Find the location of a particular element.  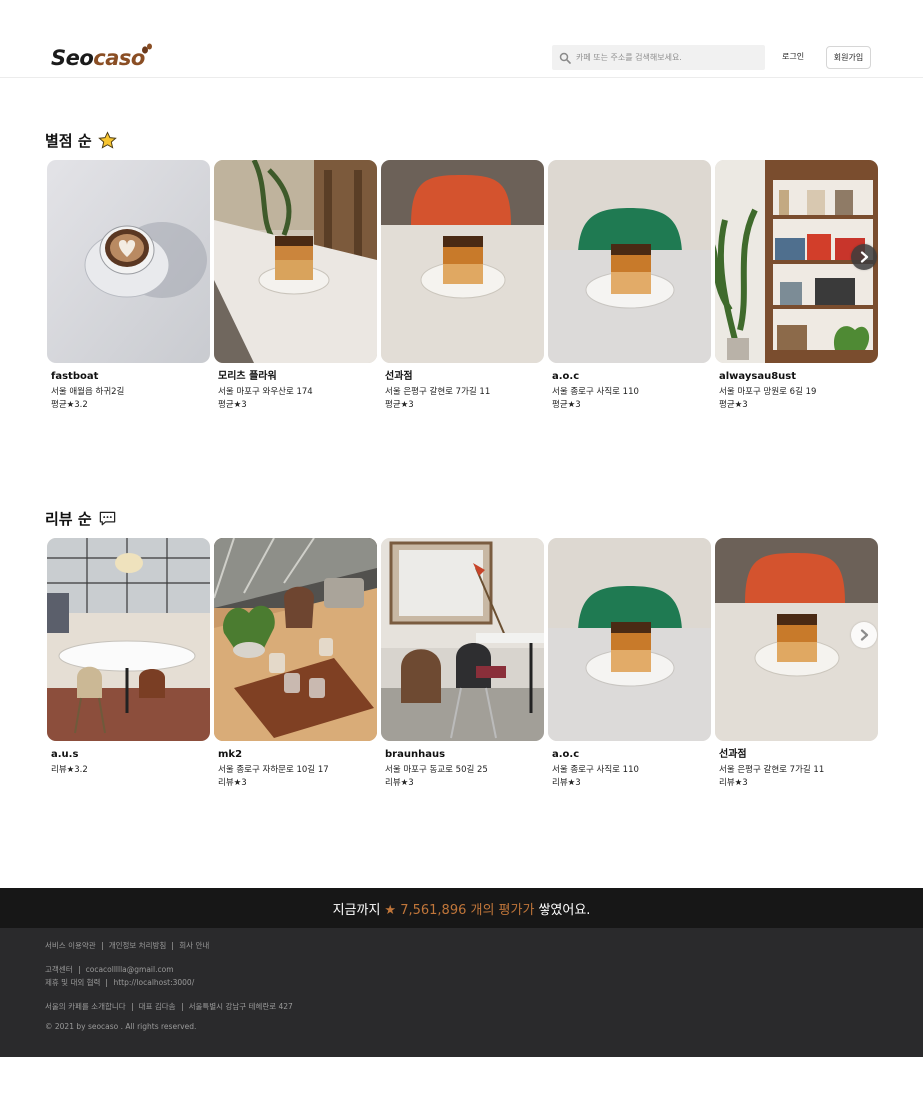

login-link: 로그인 is located at coordinates (793, 56).